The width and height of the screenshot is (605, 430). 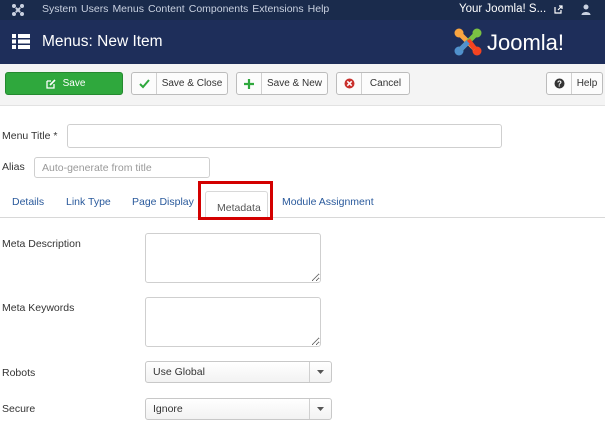 I want to click on secure-value: Ignore, so click(x=168, y=409).